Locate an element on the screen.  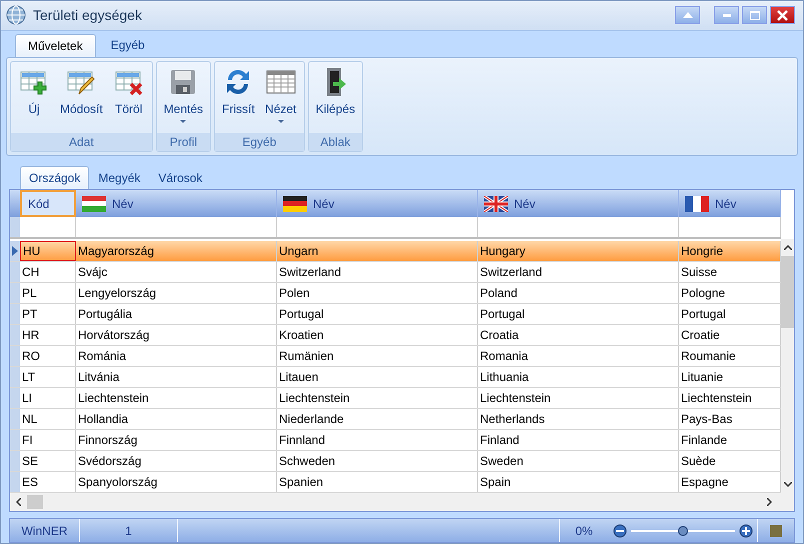
table-cell: LI is located at coordinates (48, 398).